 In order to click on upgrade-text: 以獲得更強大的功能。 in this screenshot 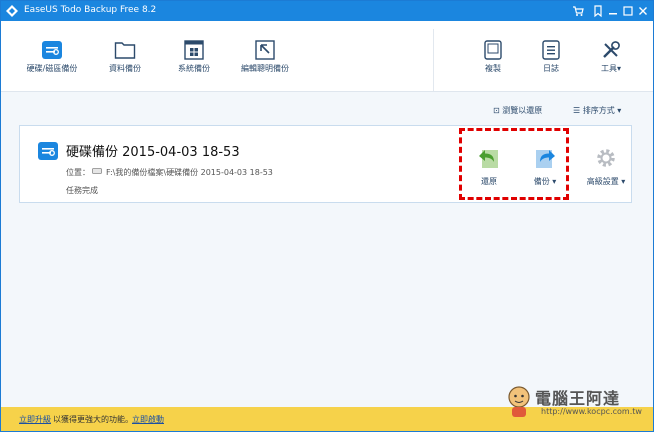, I will do `click(93, 419)`.